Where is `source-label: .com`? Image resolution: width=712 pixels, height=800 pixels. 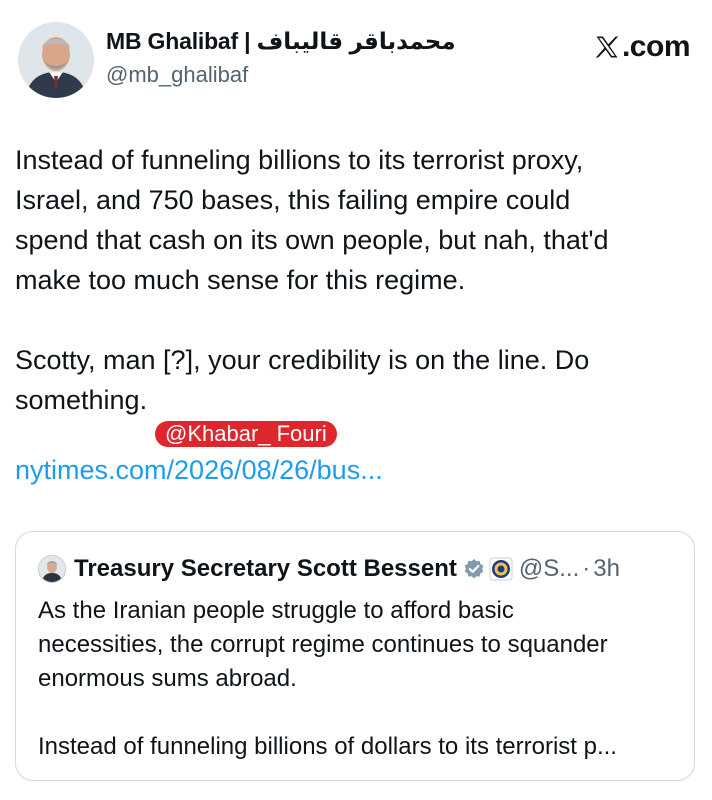
source-label: .com is located at coordinates (642, 47).